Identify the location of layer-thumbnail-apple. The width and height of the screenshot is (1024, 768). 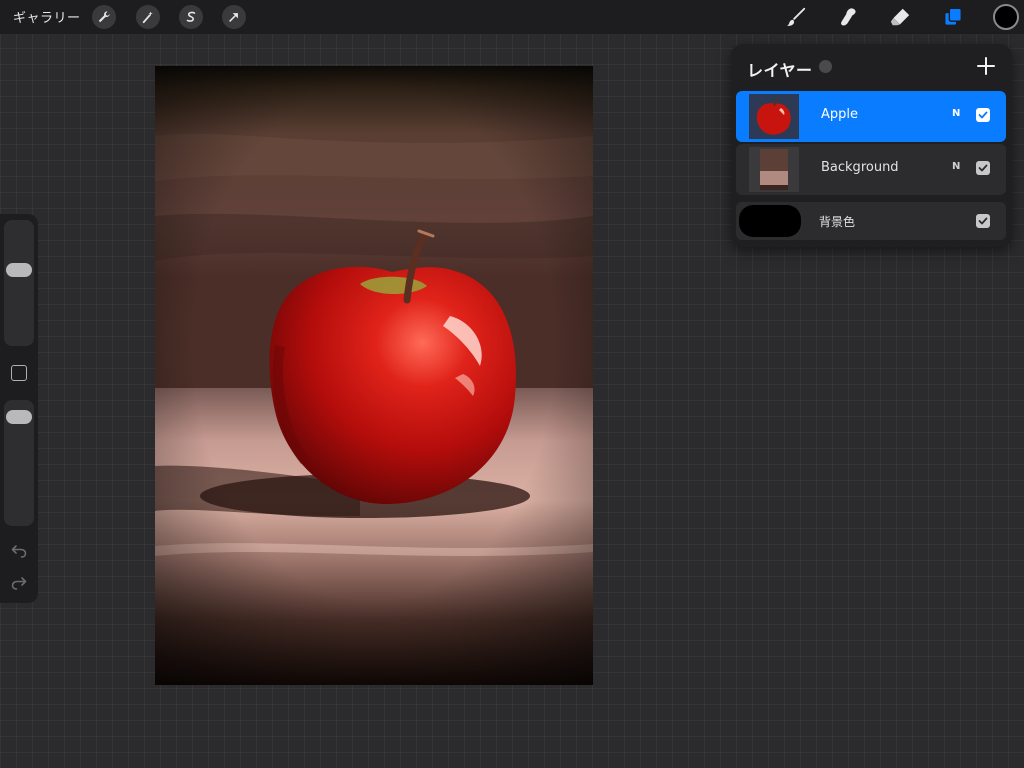
(774, 116).